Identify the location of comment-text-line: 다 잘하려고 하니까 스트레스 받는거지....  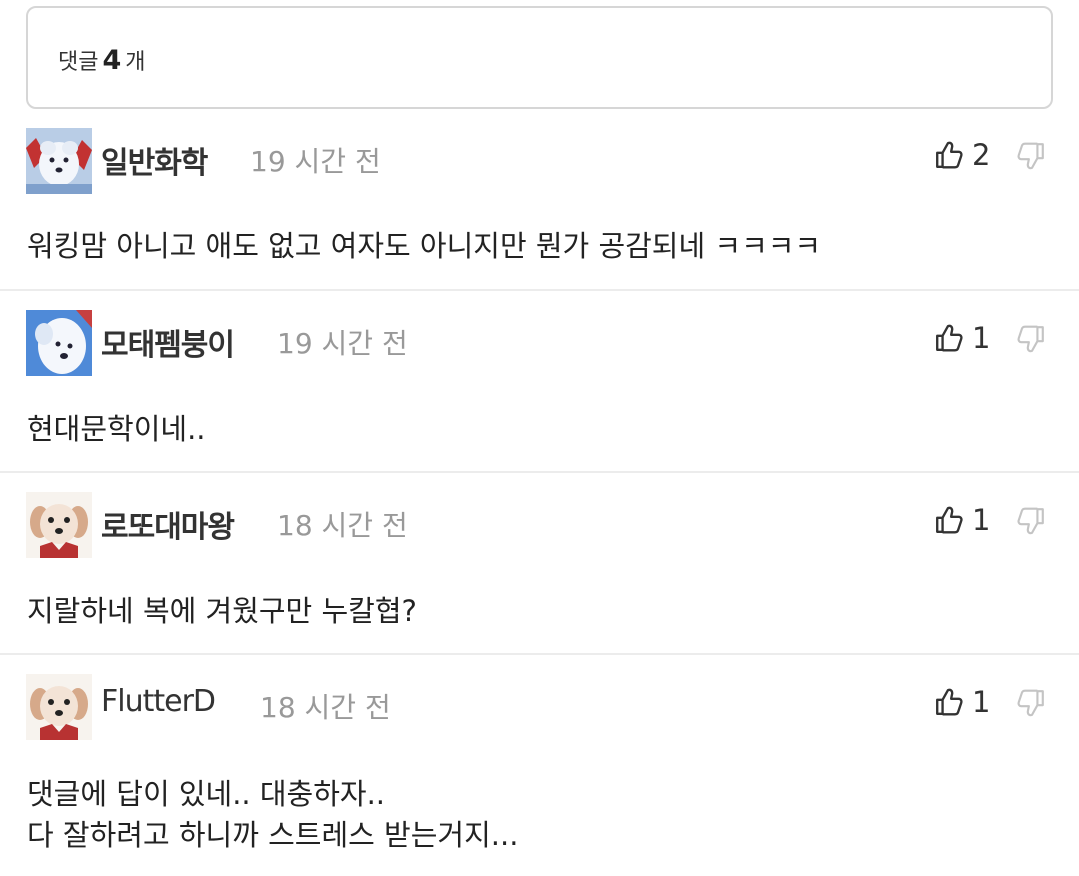
(273, 835).